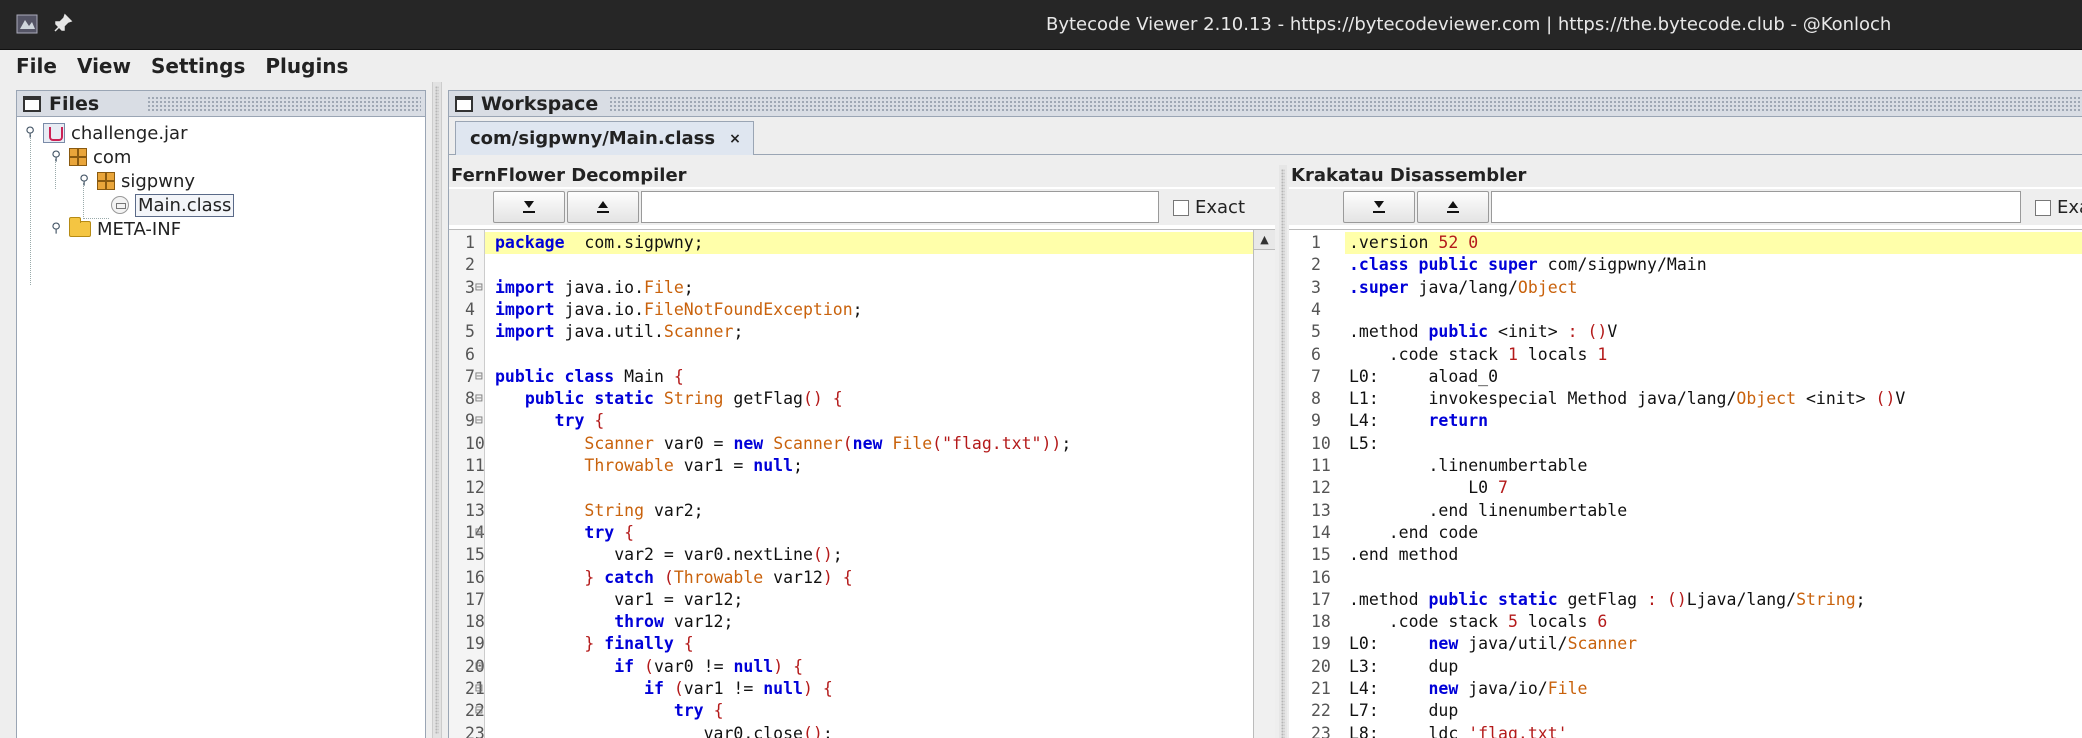  Describe the element at coordinates (1685, 444) in the screenshot. I see `code-line: 10 L5:` at that location.